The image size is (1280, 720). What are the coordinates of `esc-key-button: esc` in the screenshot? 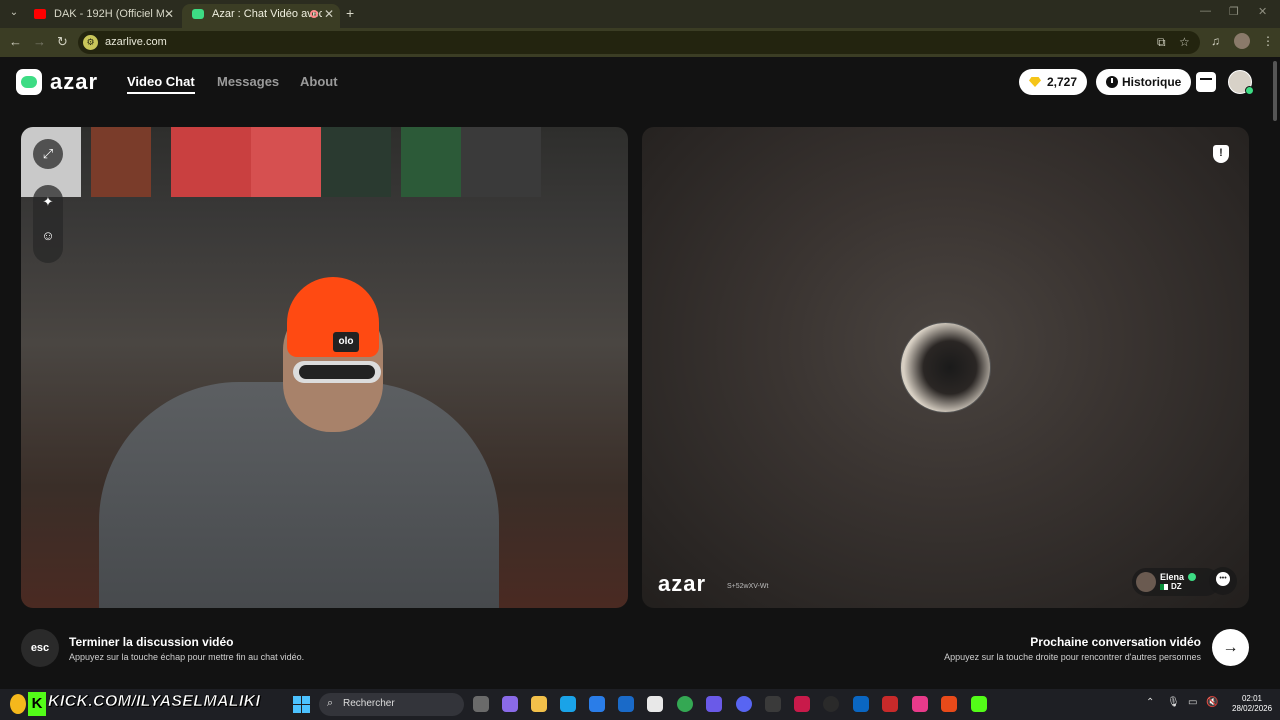 It's located at (40, 648).